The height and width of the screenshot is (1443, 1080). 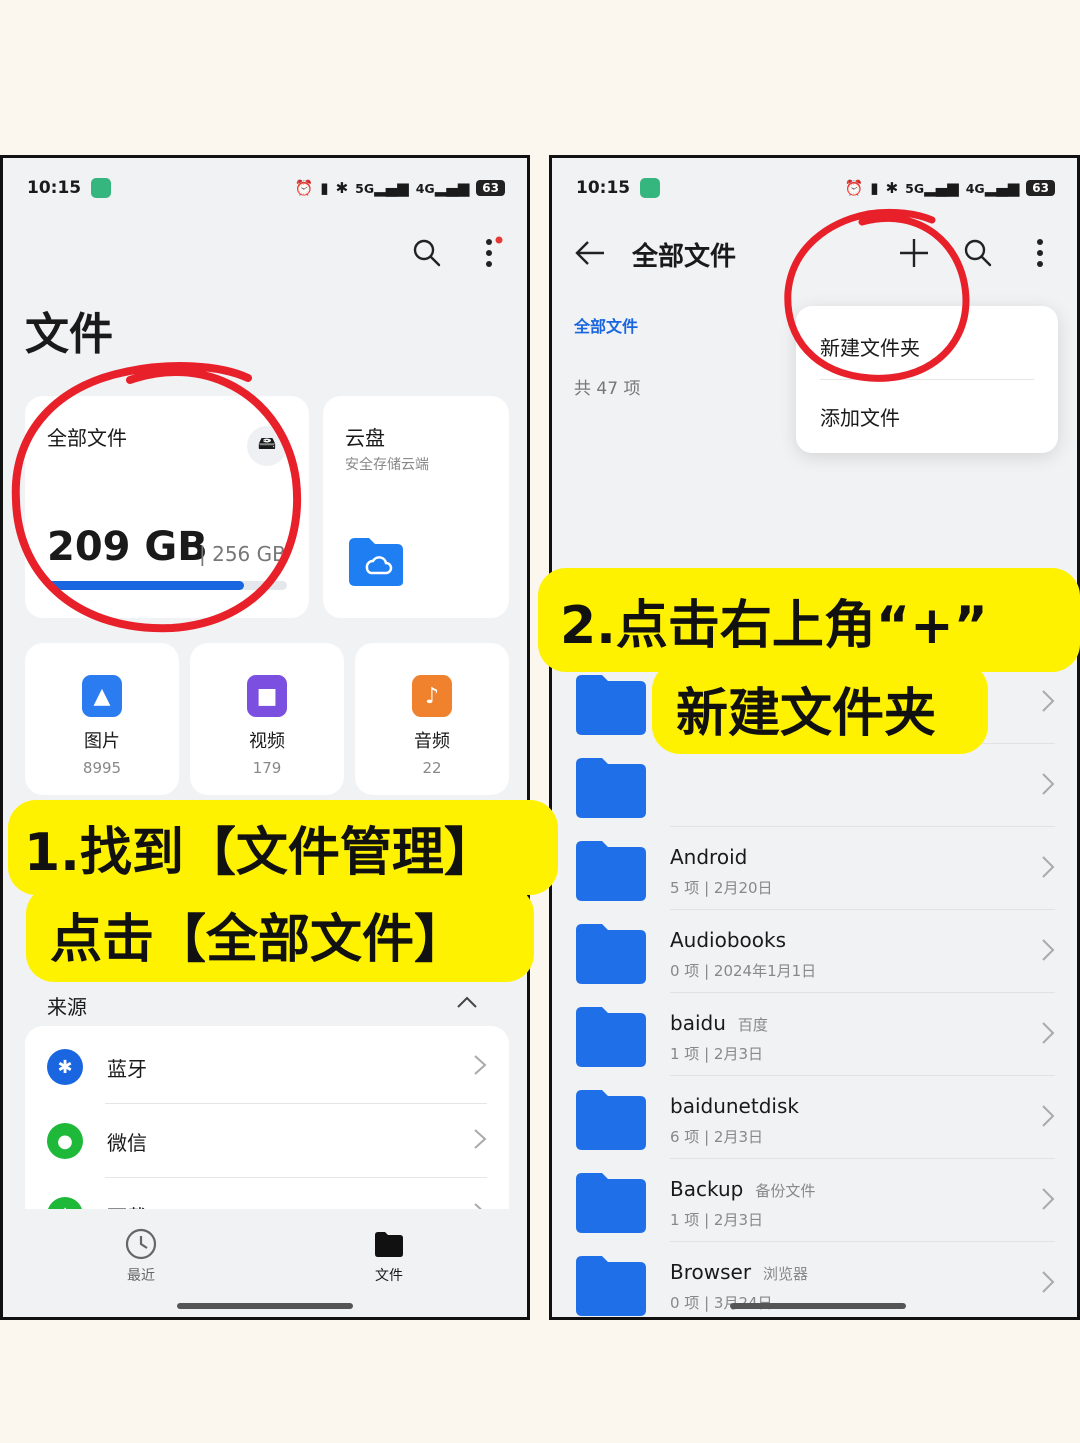 What do you see at coordinates (389, 1276) in the screenshot?
I see `nav-files-label: 文件` at bounding box center [389, 1276].